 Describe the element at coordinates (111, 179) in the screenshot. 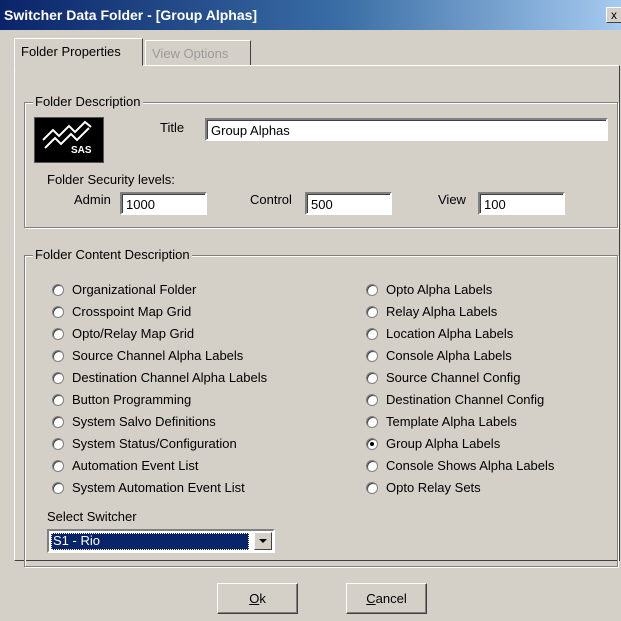

I see `security-levels-label: Folder Security levels:` at that location.